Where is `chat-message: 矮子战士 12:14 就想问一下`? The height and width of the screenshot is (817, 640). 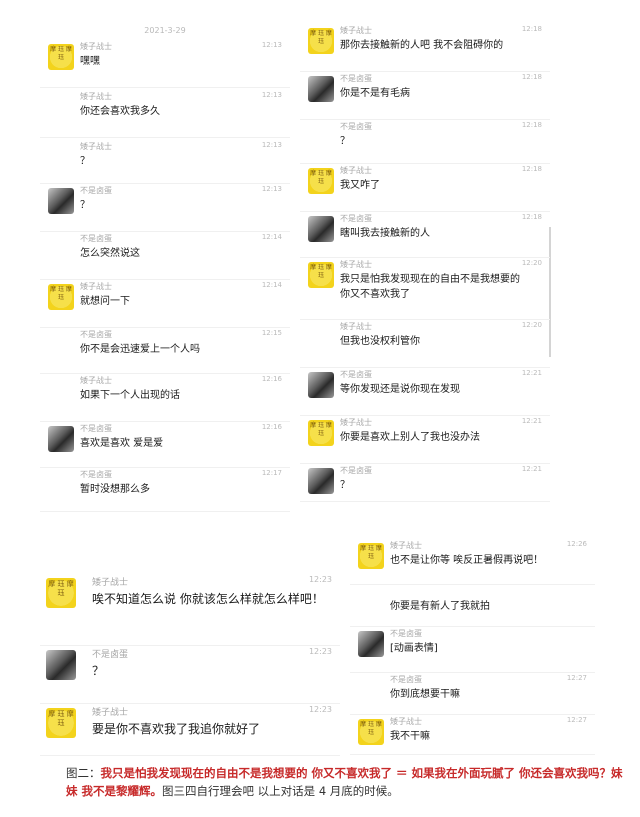
chat-message: 矮子战士 12:14 就想问一下 is located at coordinates (165, 304).